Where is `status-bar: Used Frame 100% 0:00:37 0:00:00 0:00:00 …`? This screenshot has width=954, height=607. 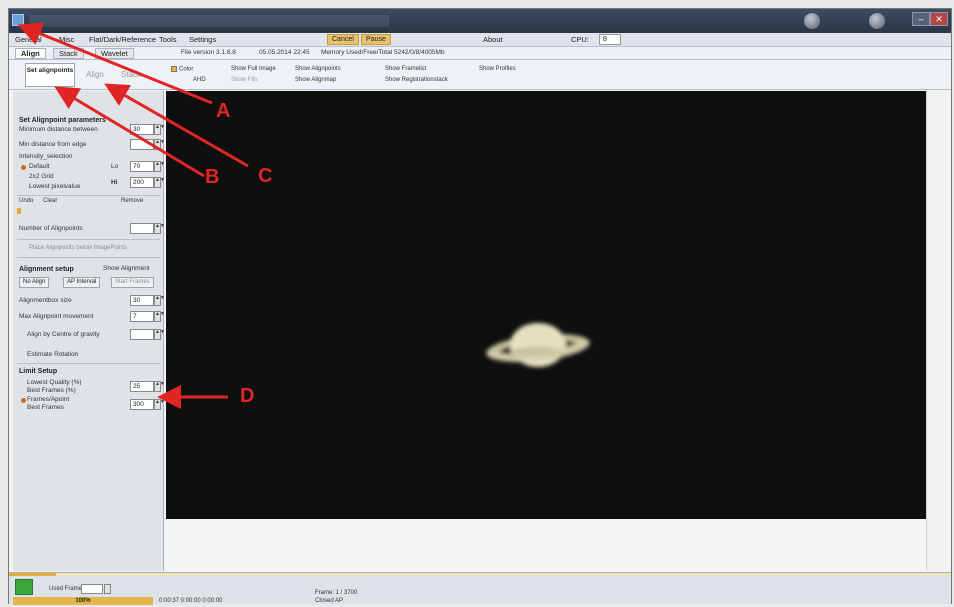 status-bar: Used Frame 100% 0:00:37 0:00:00 0:00:00 … is located at coordinates (480, 588).